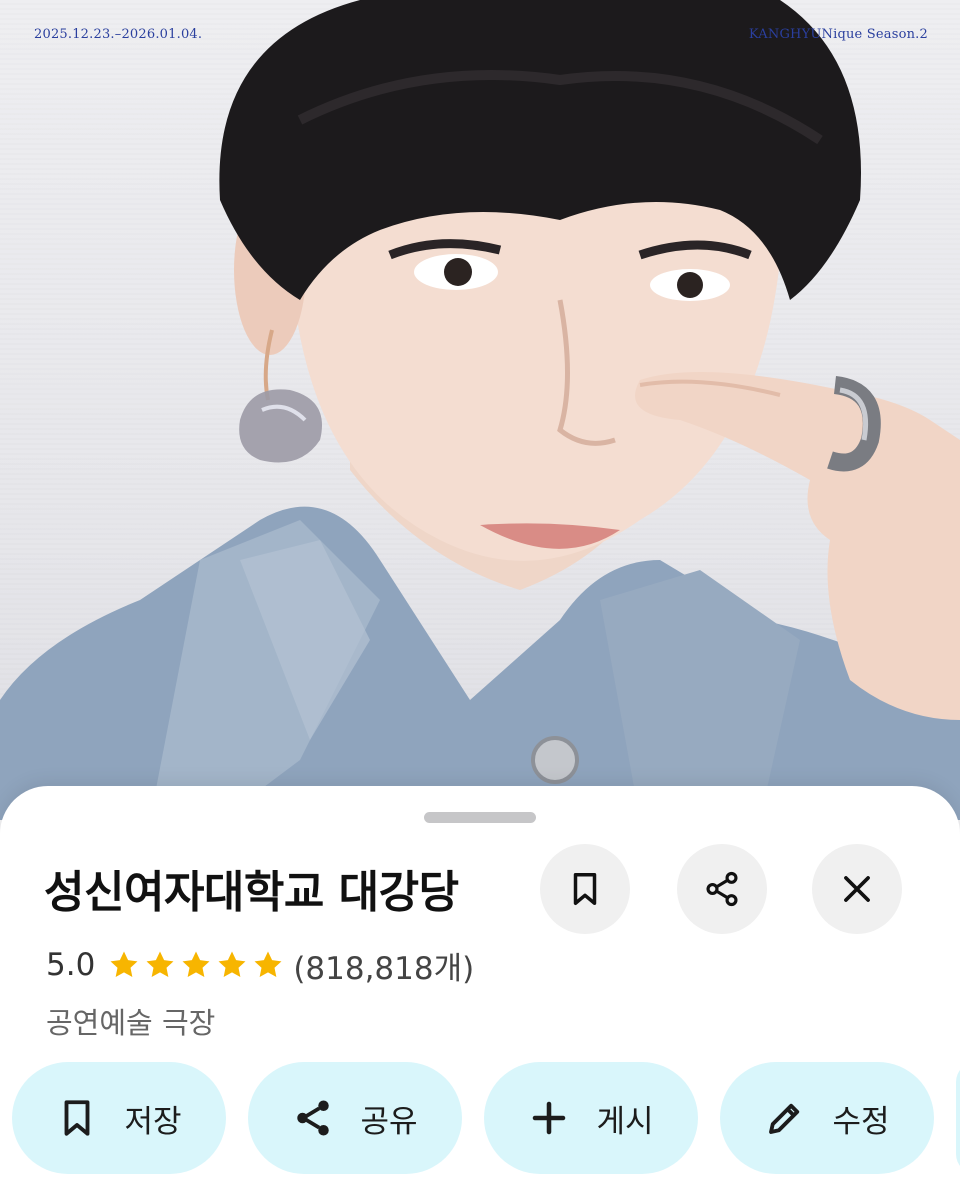  What do you see at coordinates (549, 1118) in the screenshot?
I see `plus-icon` at bounding box center [549, 1118].